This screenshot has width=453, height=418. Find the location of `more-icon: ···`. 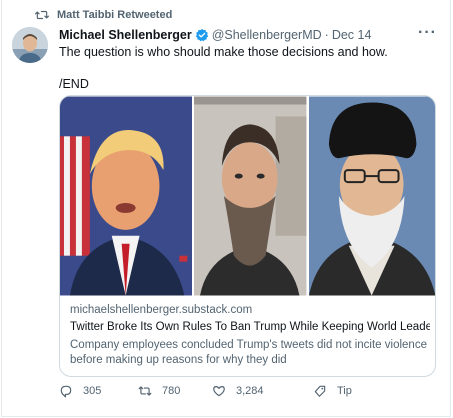

more-icon: ··· is located at coordinates (427, 33).